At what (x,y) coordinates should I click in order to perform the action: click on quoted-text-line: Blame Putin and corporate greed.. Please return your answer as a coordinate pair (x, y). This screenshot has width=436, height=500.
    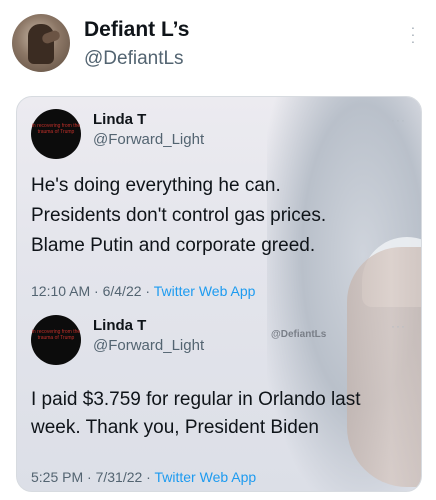
    Looking at the image, I should click on (173, 245).